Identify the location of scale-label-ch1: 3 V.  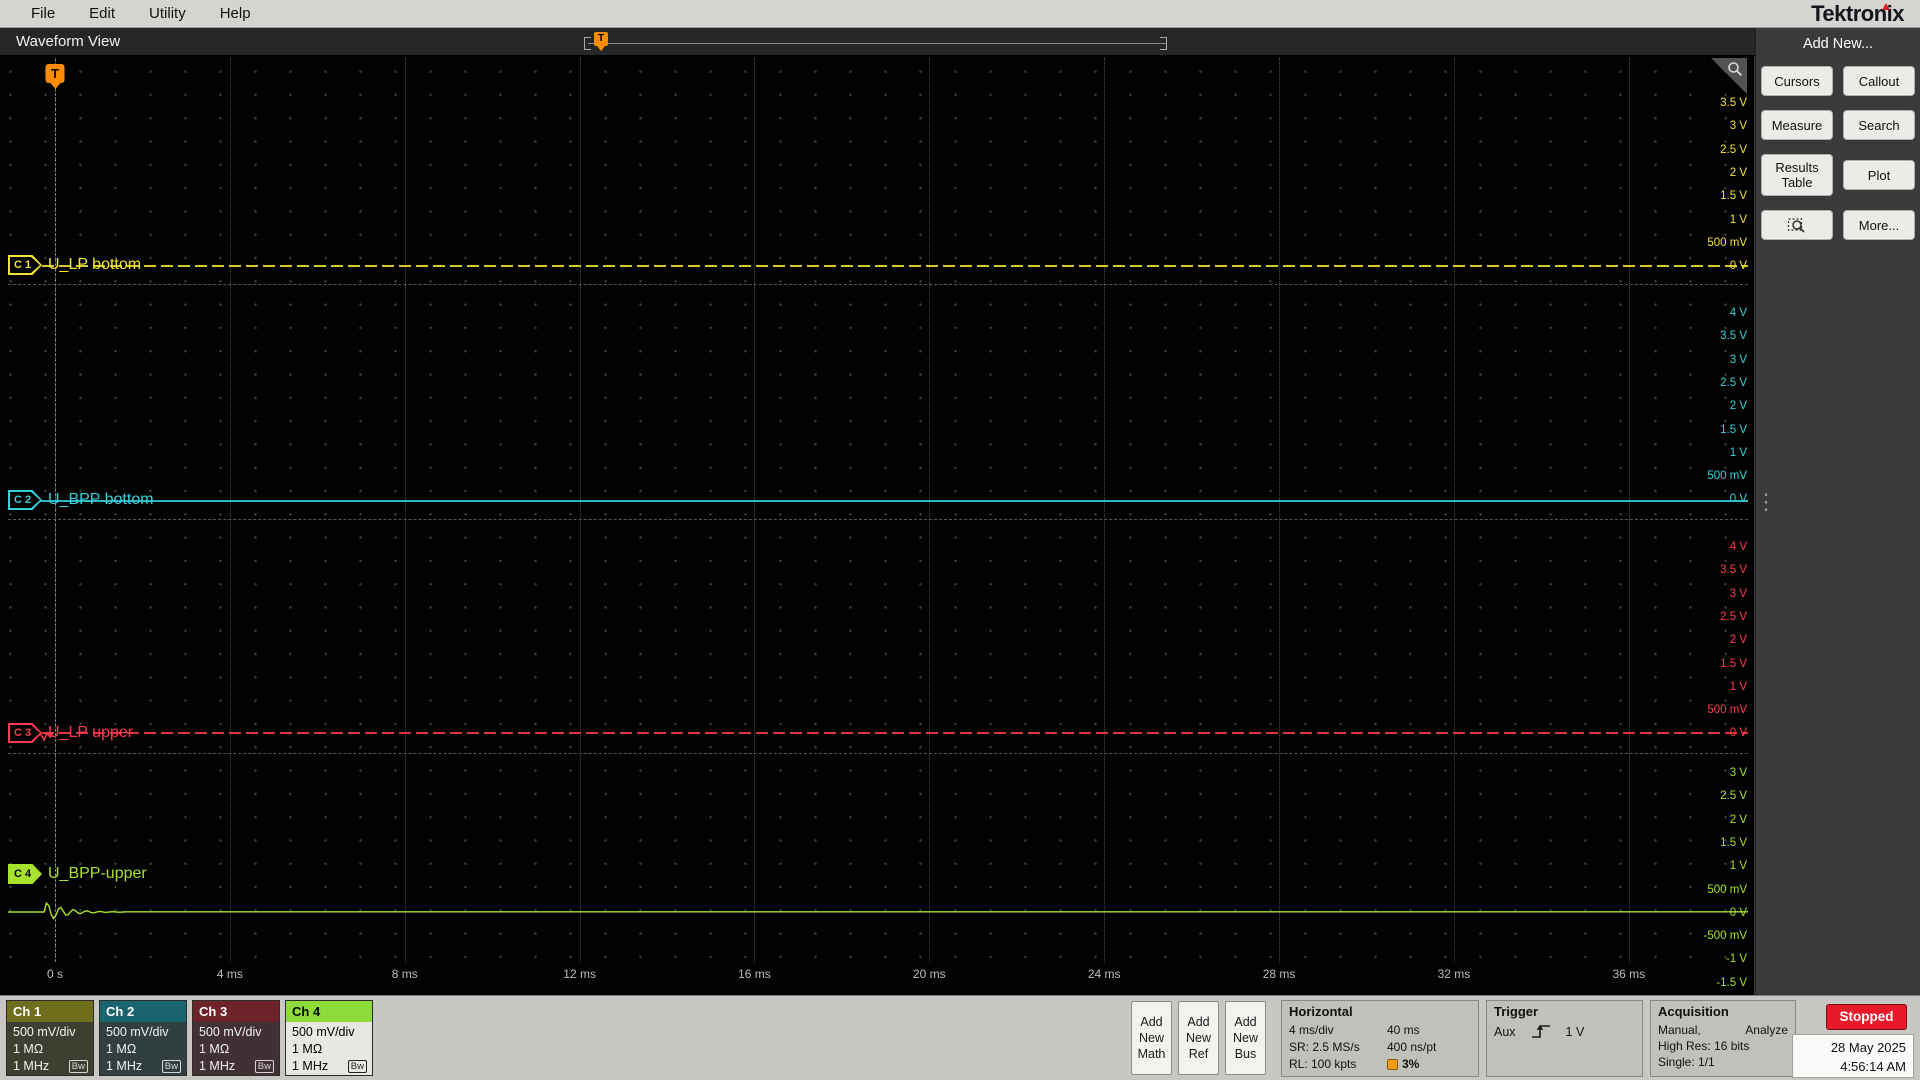
(1738, 126).